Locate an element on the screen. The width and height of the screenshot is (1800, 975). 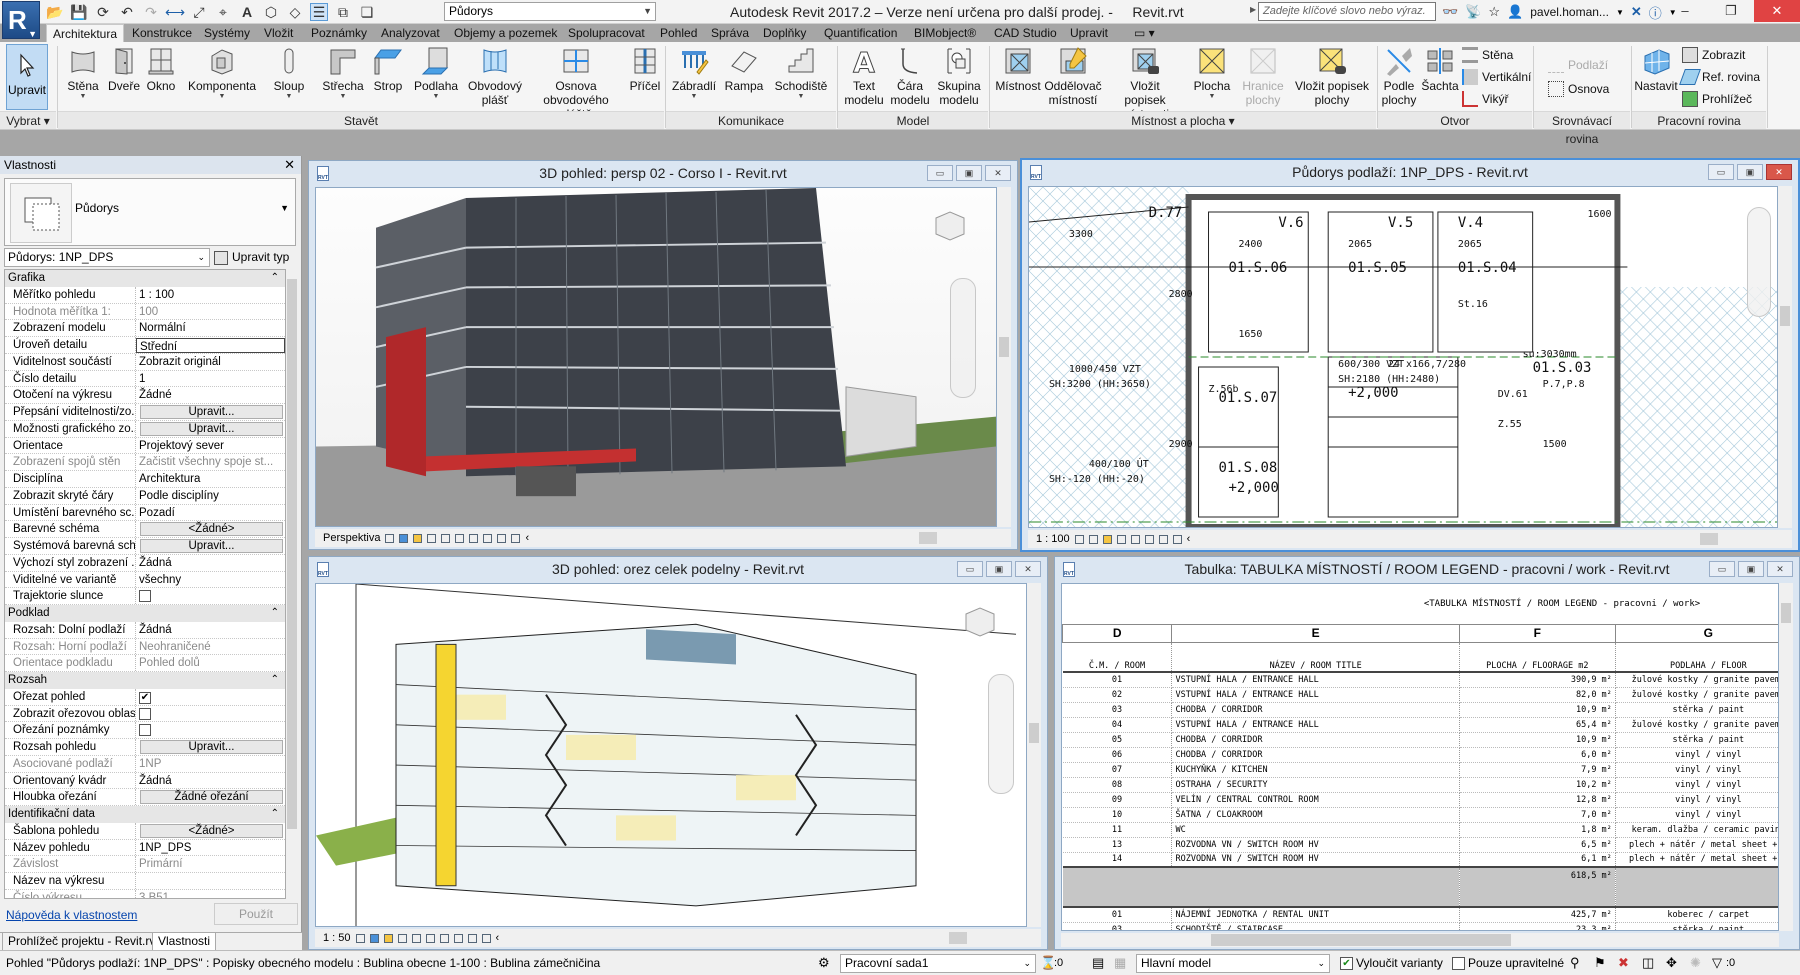
table-cell: 10,9 m² is located at coordinates (1537, 710).